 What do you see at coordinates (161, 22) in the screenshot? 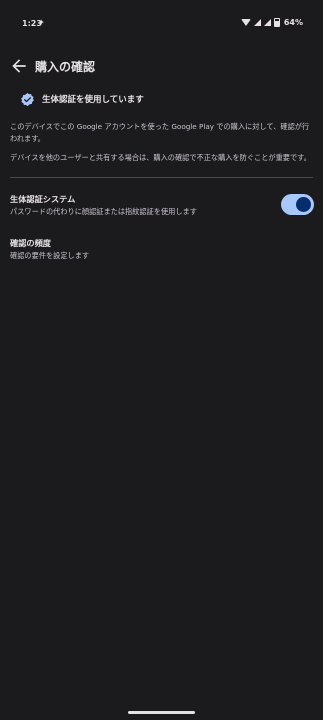
I see `status-bar: 1:23 ✦ 64%` at bounding box center [161, 22].